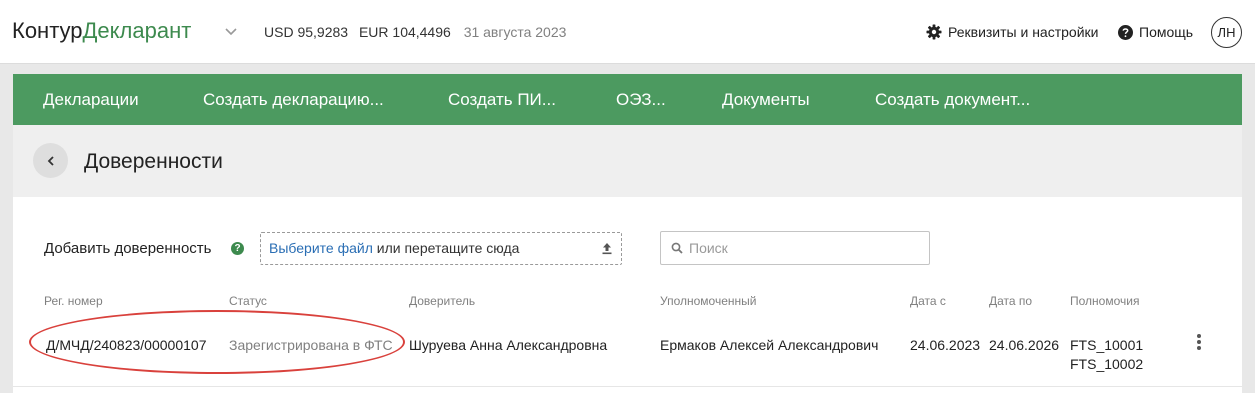  Describe the element at coordinates (607, 249) in the screenshot. I see `upload-icon` at that location.